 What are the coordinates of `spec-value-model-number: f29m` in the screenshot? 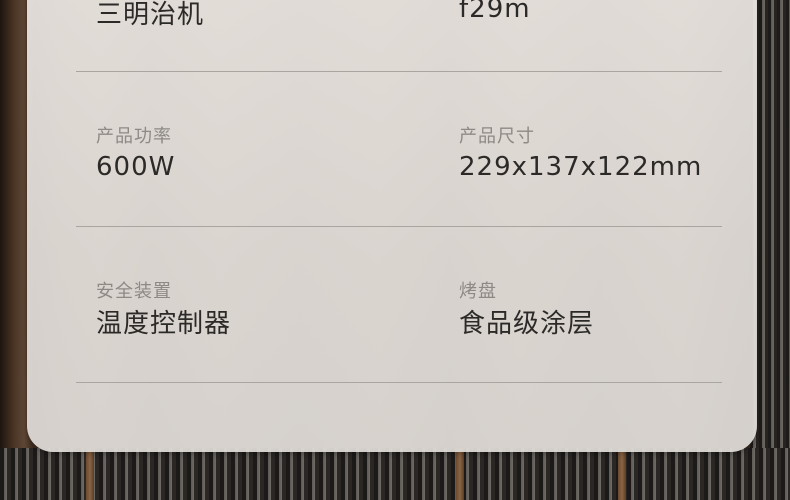 It's located at (495, 12).